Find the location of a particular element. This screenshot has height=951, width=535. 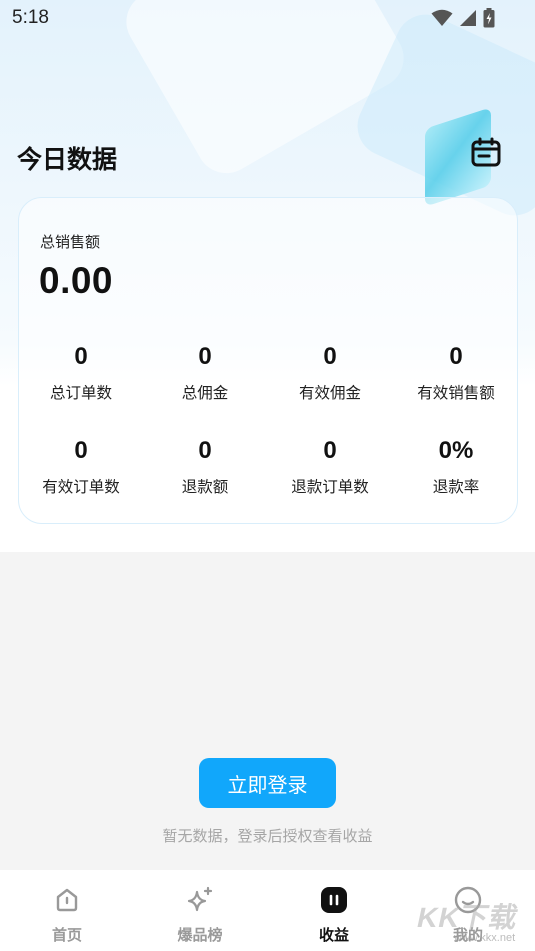

empty-state-hint: 暂无数据，登录后授权查看收益 is located at coordinates (267, 836).